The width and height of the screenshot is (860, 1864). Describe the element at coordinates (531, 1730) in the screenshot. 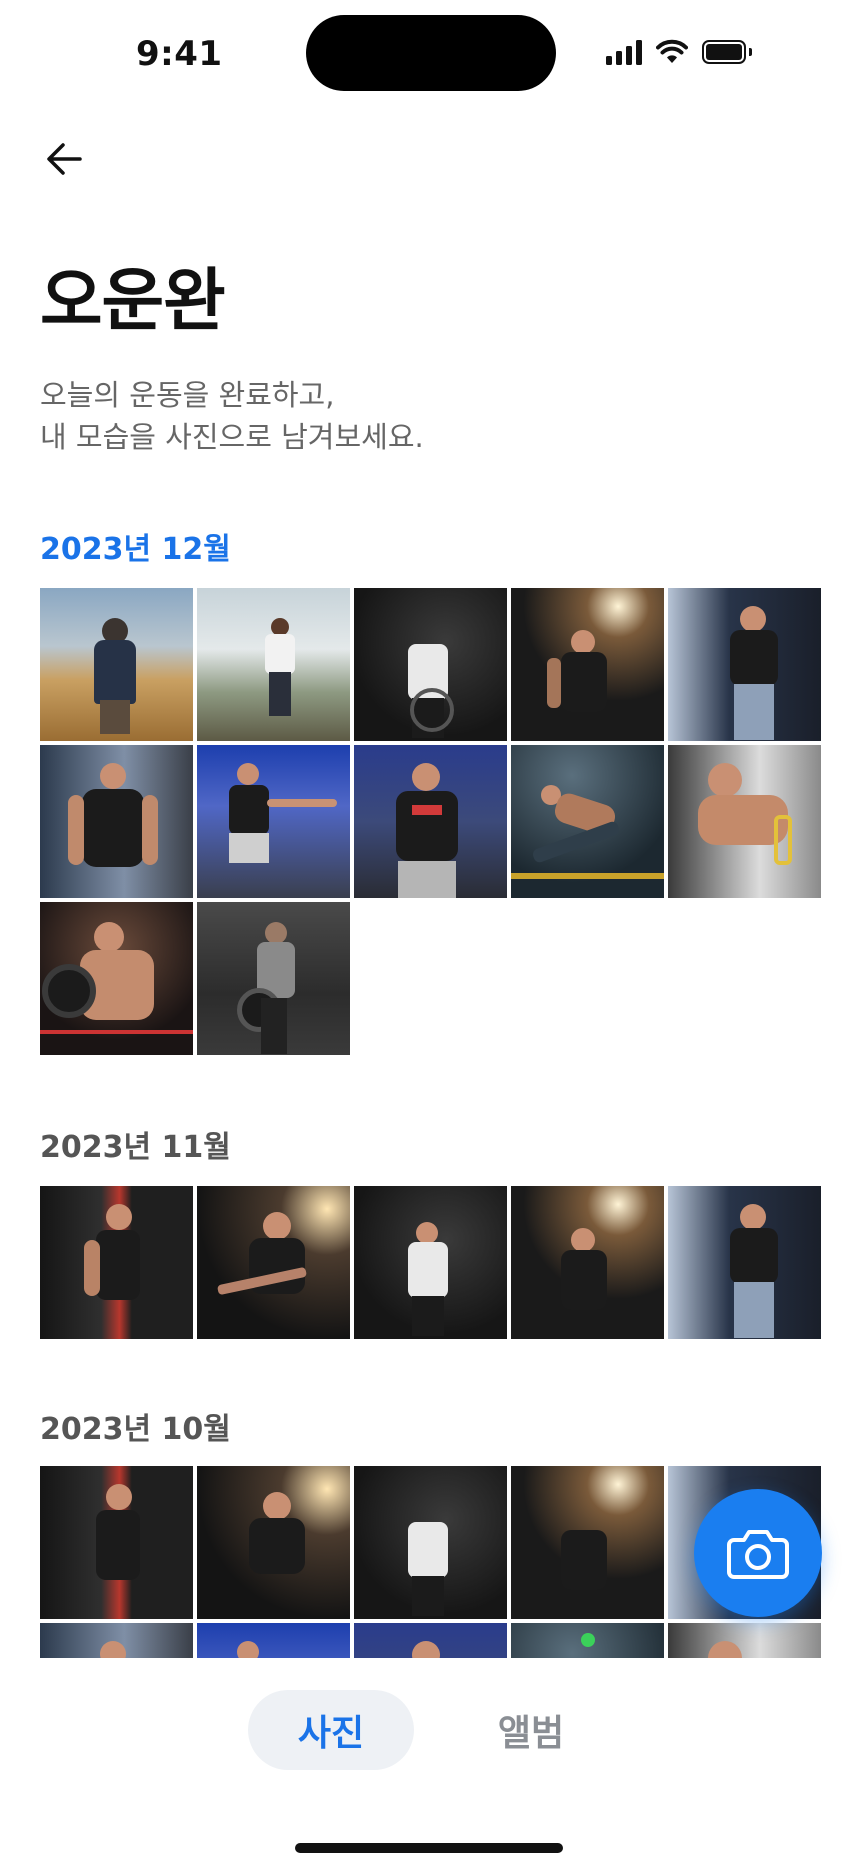

I see `tab-albums: 앨범` at that location.